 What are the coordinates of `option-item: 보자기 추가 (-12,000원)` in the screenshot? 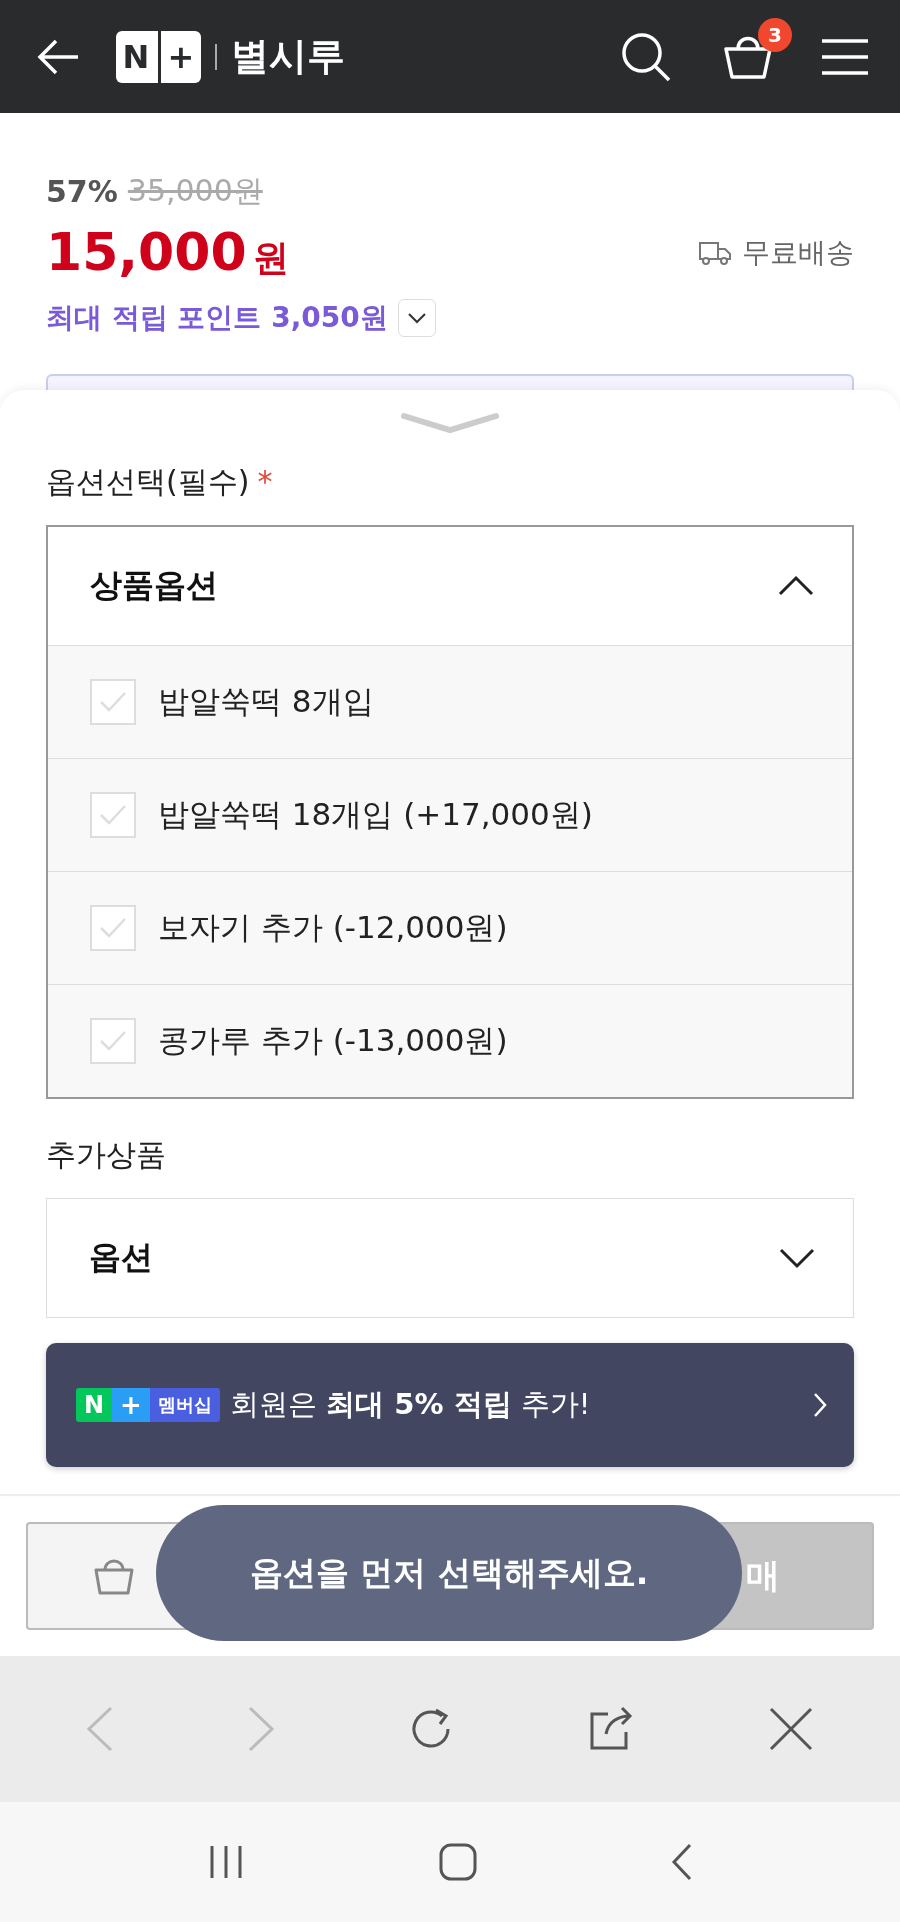 It's located at (450, 927).